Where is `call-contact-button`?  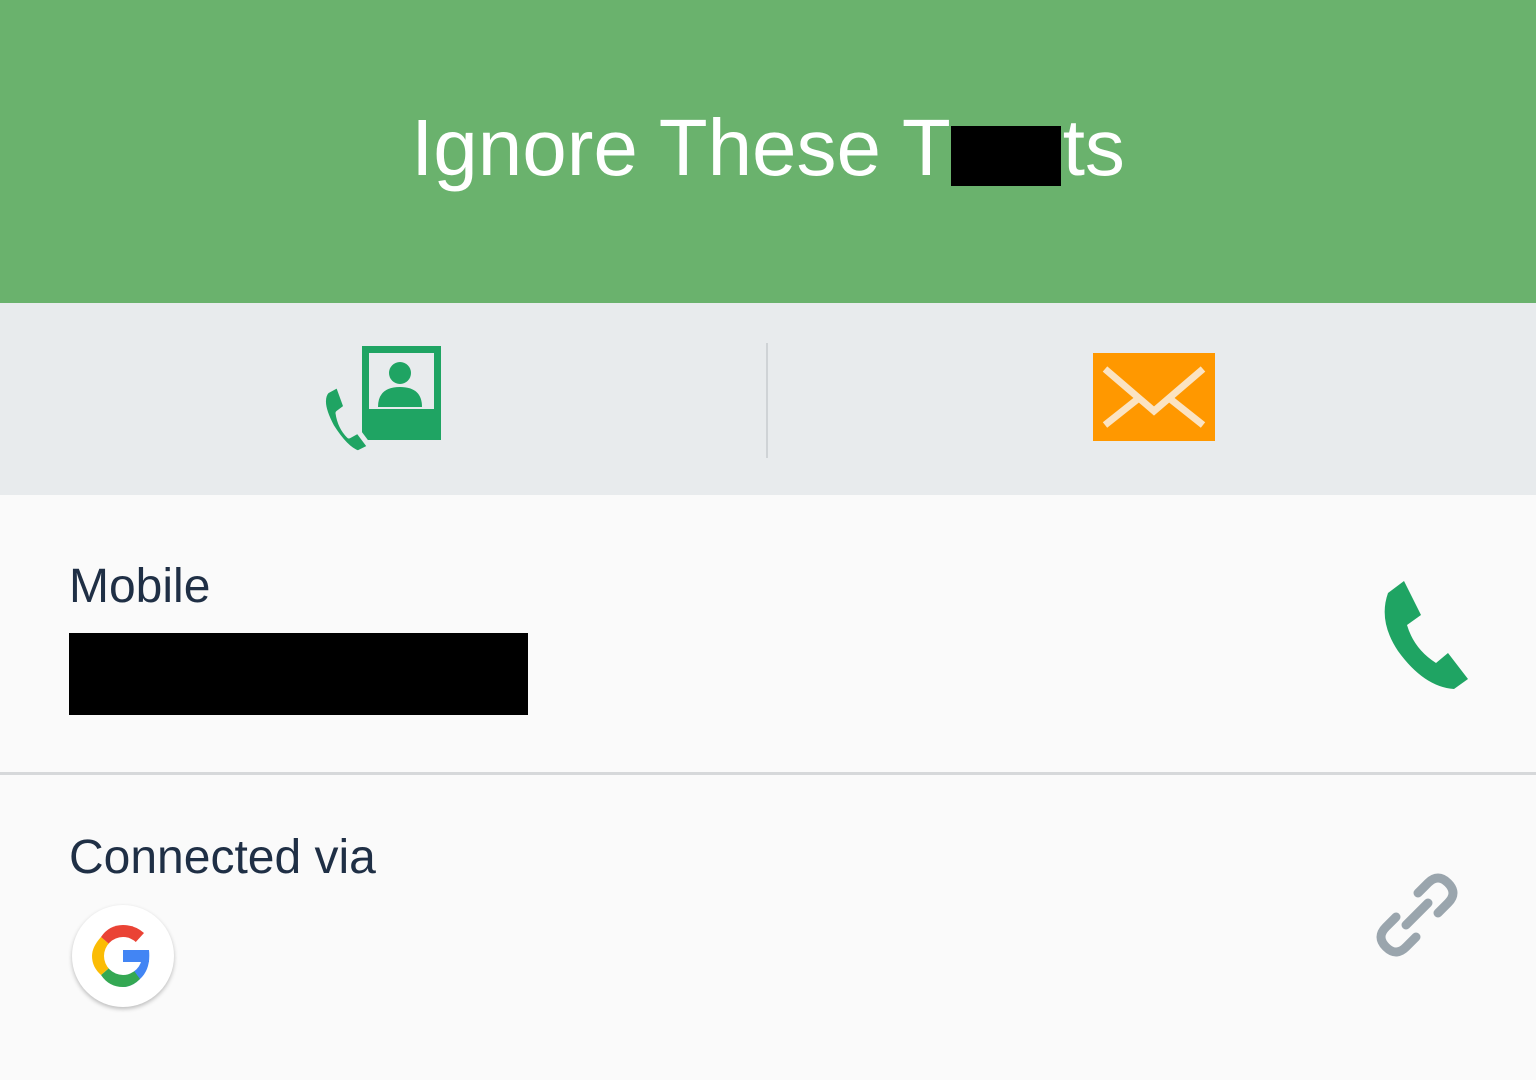 call-contact-button is located at coordinates (383, 399).